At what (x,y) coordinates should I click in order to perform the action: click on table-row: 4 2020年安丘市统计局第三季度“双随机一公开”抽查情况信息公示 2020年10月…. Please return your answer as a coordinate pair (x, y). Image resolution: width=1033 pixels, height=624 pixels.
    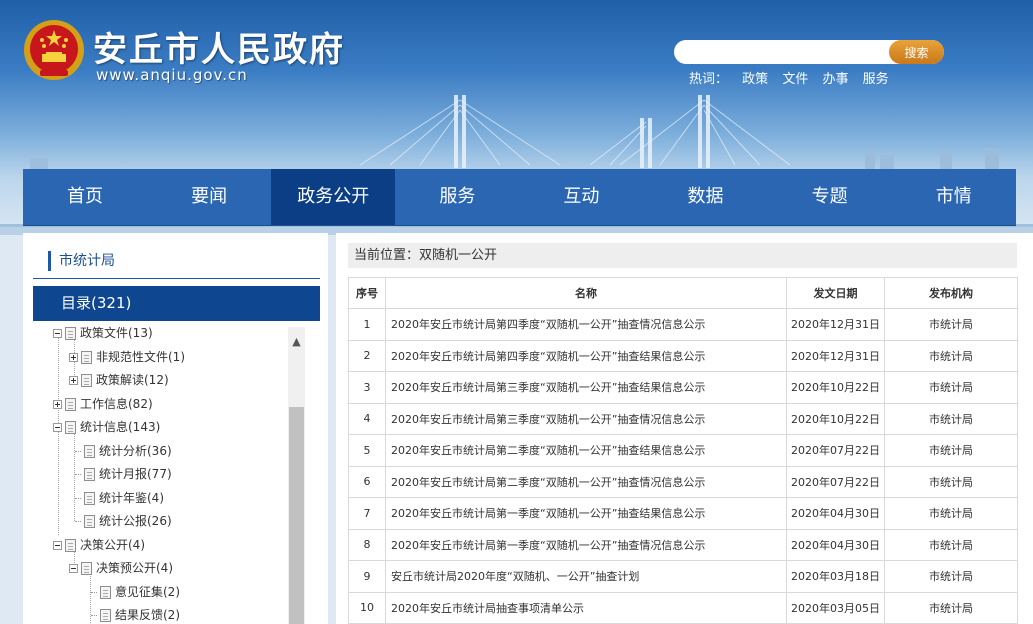
    Looking at the image, I should click on (683, 418).